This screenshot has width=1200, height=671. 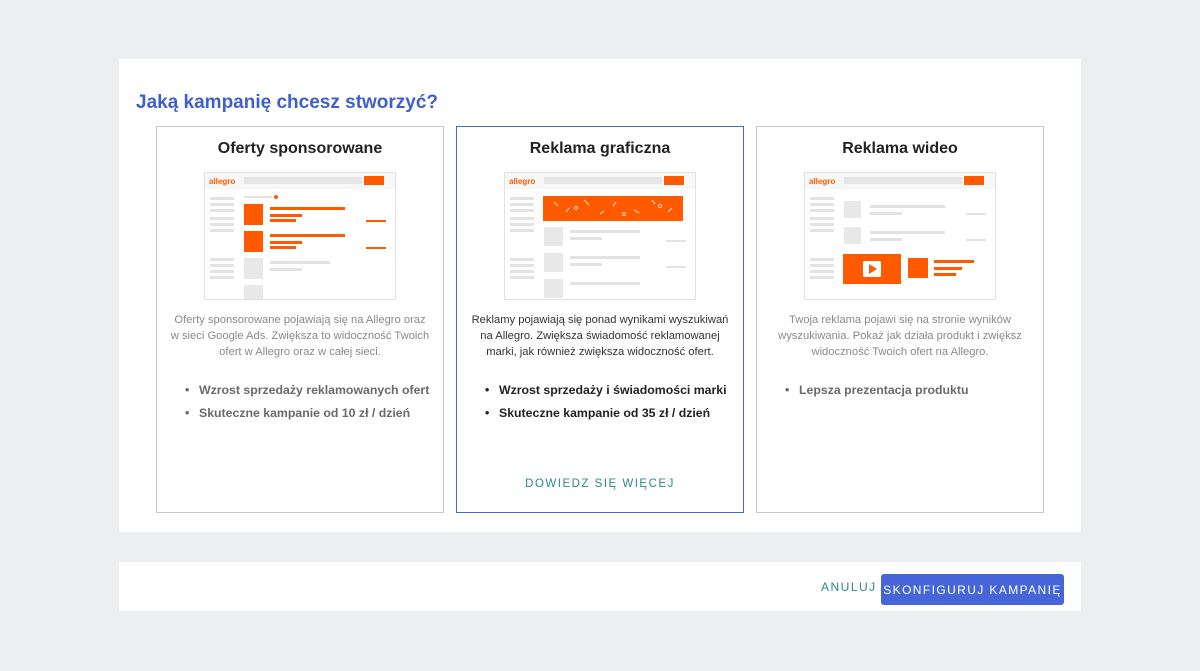 What do you see at coordinates (608, 413) in the screenshot?
I see `feature-item: Skuteczne kampanie od 35 zł / dzień` at bounding box center [608, 413].